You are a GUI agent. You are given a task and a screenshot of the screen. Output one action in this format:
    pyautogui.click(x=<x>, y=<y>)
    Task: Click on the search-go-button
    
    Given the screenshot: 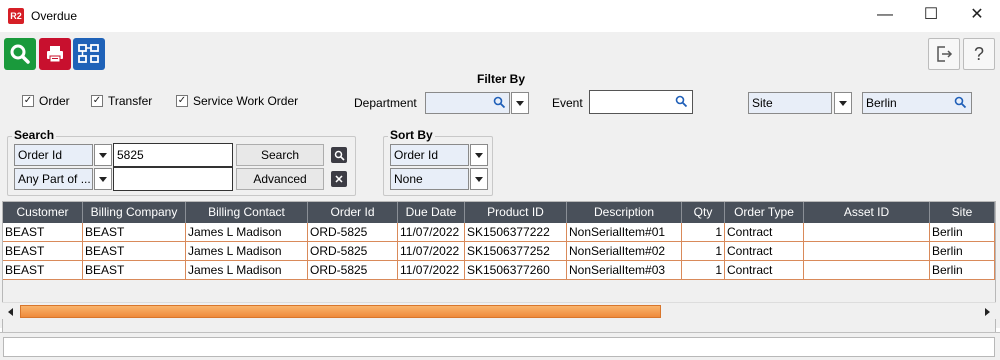 What is the action you would take?
    pyautogui.click(x=339, y=155)
    